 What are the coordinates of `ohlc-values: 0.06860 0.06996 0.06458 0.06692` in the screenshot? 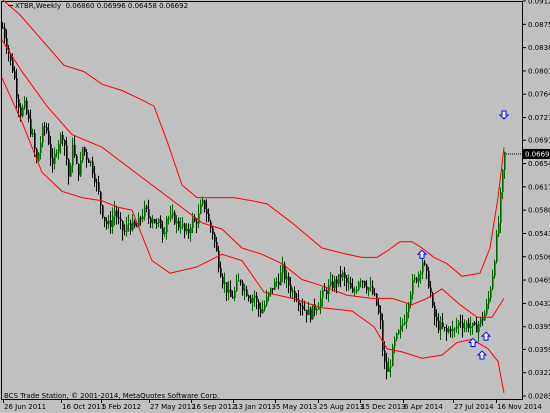 It's located at (127, 6).